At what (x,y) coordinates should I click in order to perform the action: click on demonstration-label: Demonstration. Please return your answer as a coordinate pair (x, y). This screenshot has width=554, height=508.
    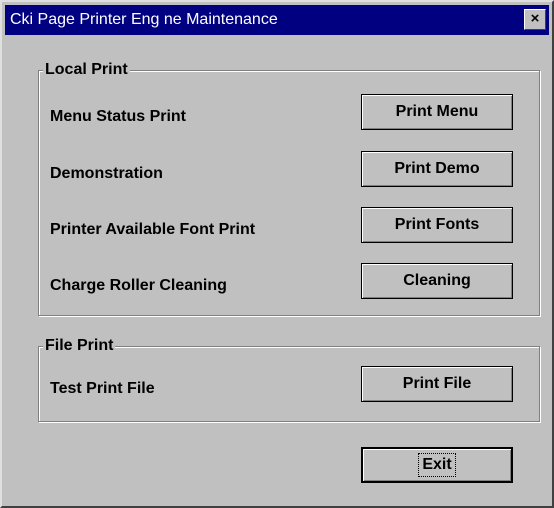
    Looking at the image, I should click on (106, 173).